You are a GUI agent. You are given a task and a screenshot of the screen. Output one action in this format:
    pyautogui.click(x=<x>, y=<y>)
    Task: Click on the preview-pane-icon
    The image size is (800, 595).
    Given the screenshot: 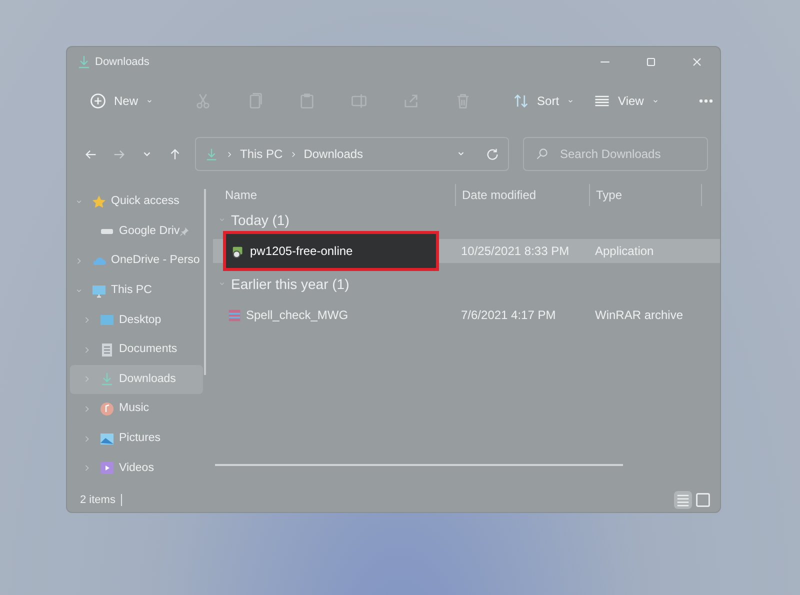 What is the action you would take?
    pyautogui.click(x=703, y=500)
    